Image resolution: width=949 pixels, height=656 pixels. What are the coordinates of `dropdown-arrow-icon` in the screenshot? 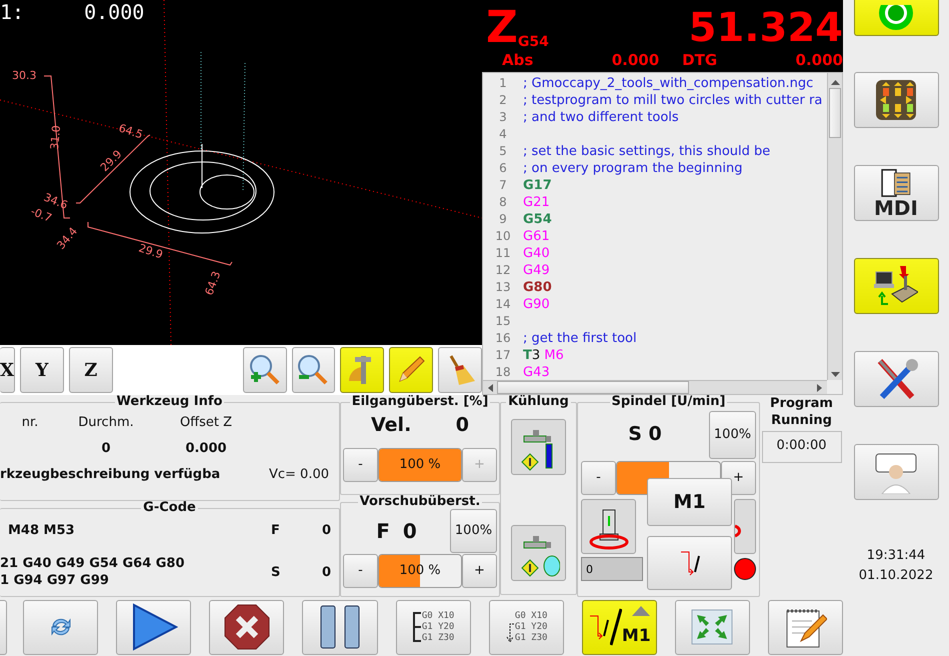 It's located at (641, 611).